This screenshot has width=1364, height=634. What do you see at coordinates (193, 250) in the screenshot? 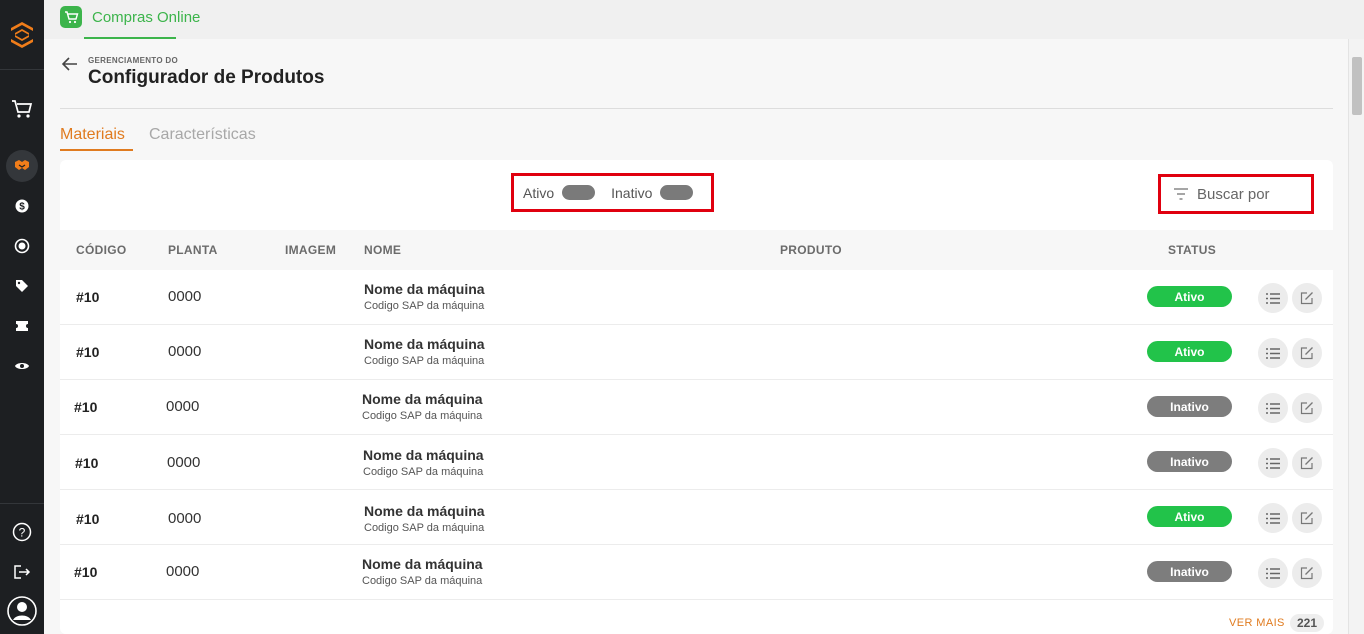
I see `column-header-planta: PLANTA` at bounding box center [193, 250].